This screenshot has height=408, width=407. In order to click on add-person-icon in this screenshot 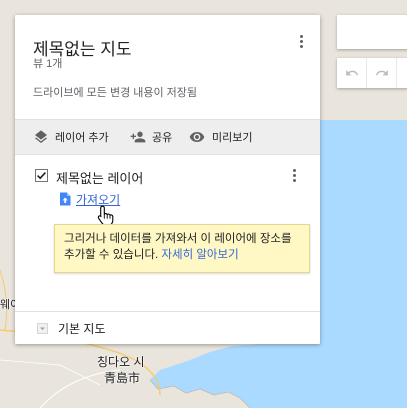, I will do `click(138, 137)`.